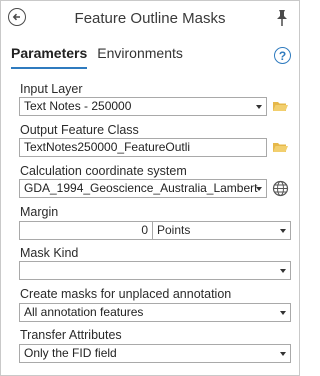  What do you see at coordinates (51, 89) in the screenshot?
I see `input-layer-label: Input Layer` at bounding box center [51, 89].